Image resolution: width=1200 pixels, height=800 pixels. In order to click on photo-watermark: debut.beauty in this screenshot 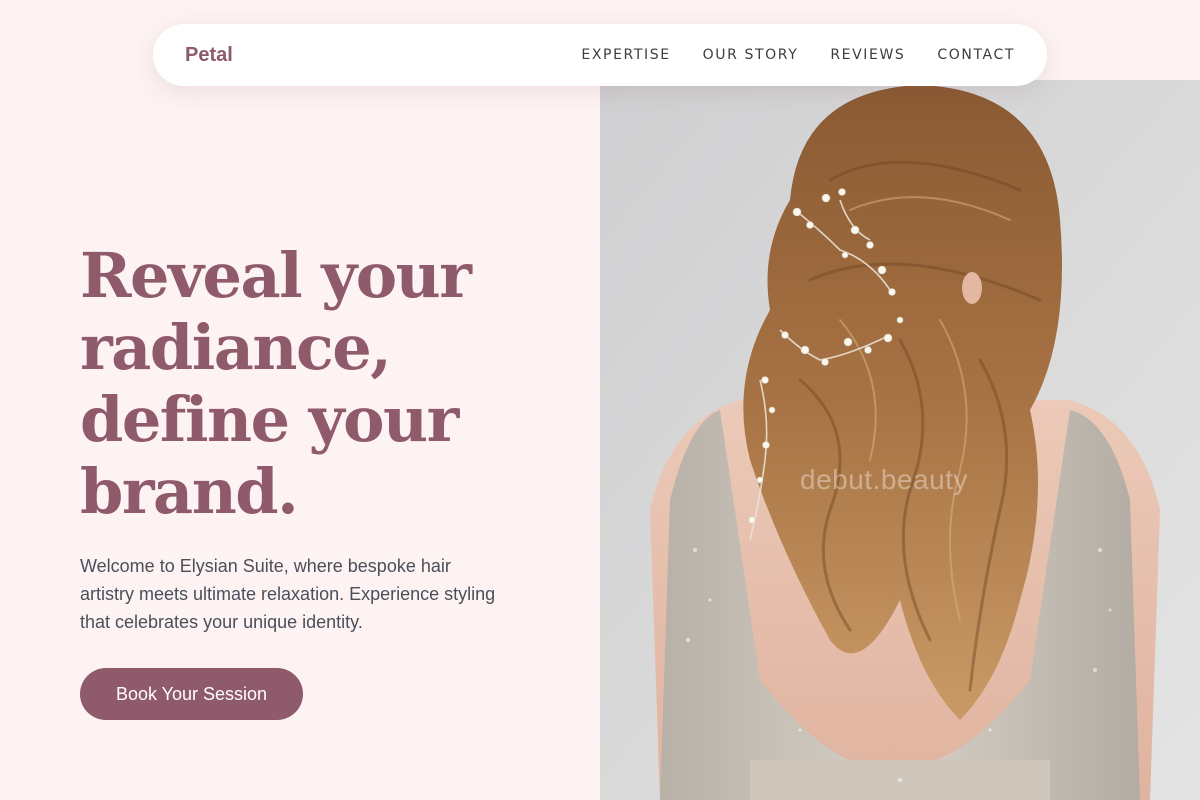, I will do `click(884, 479)`.